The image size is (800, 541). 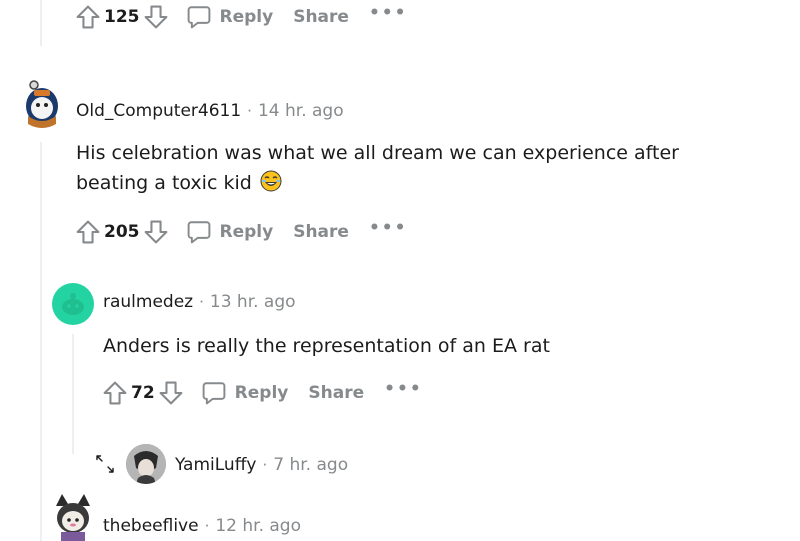 What do you see at coordinates (164, 183) in the screenshot?
I see `comment-body-text: beating a toxic kid` at bounding box center [164, 183].